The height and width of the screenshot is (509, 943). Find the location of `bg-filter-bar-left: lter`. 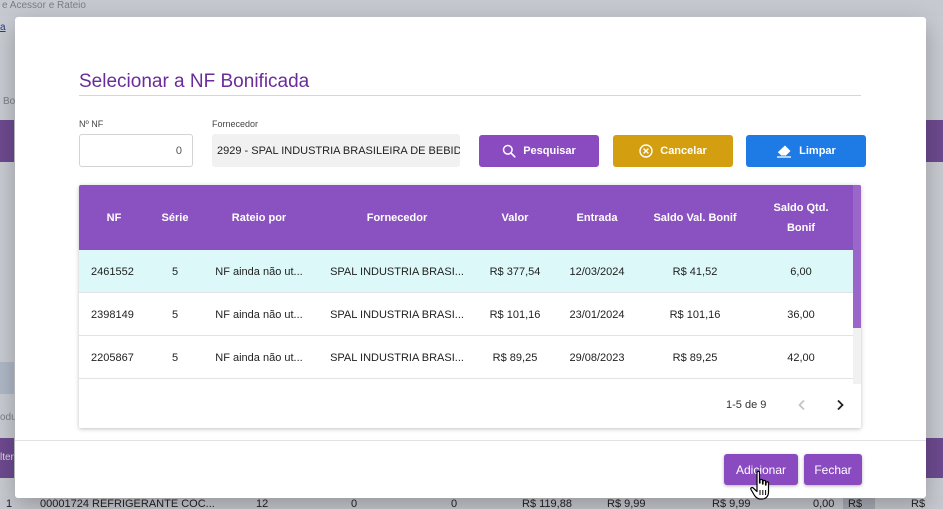

bg-filter-bar-left: lter is located at coordinates (7, 458).